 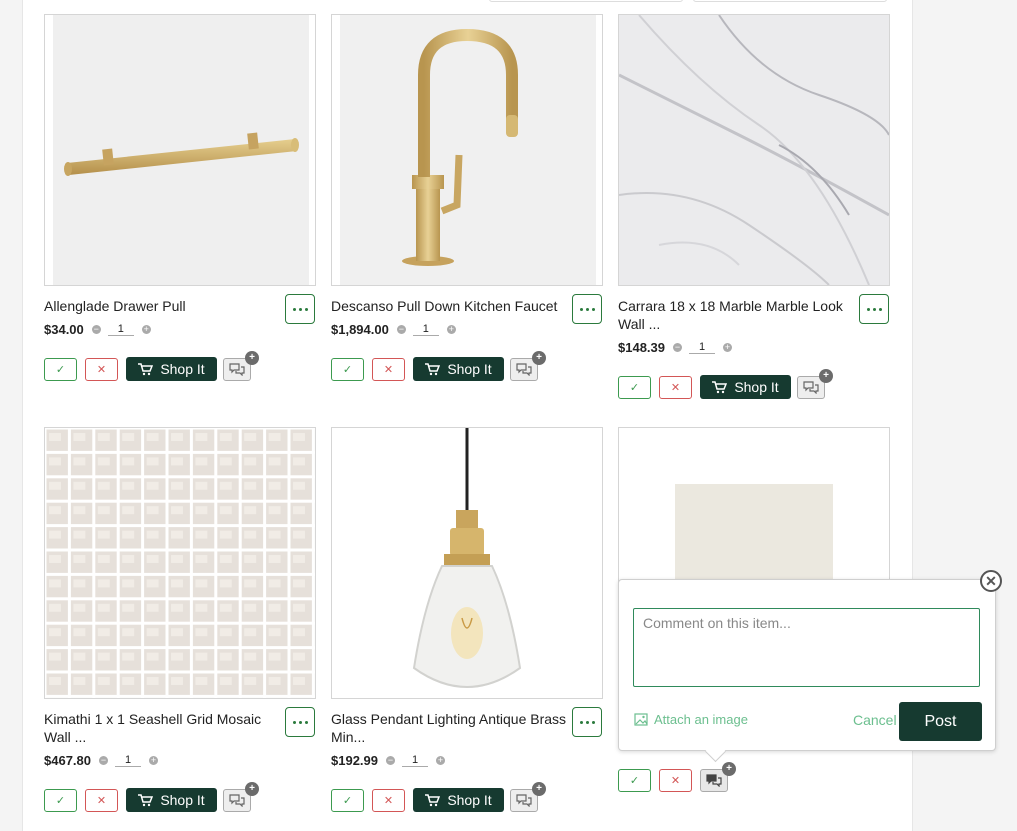 I want to click on comment-textarea, so click(x=806, y=647).